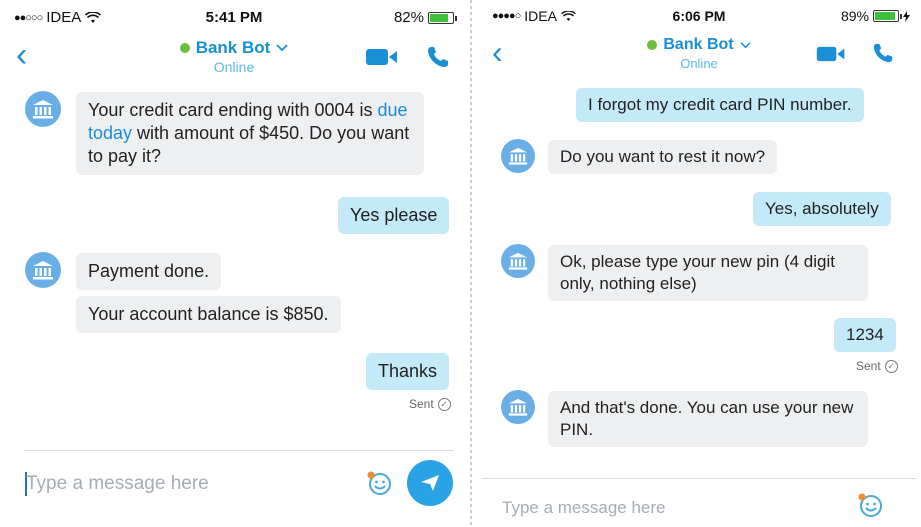 This screenshot has height=527, width=921. I want to click on message-text: Do you want to rest it now?, so click(663, 156).